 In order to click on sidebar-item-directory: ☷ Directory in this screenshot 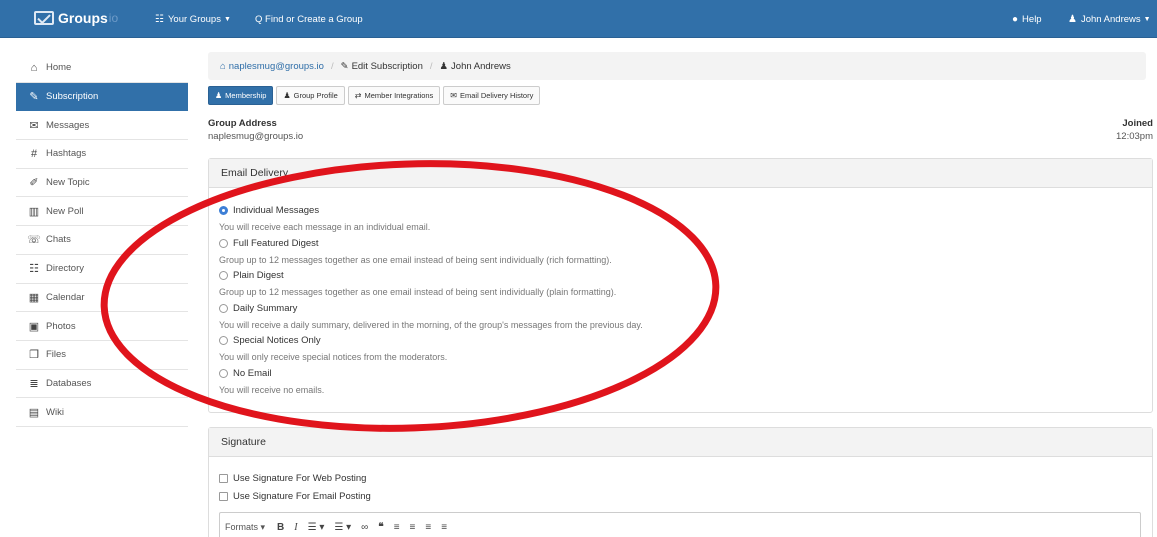, I will do `click(102, 269)`.